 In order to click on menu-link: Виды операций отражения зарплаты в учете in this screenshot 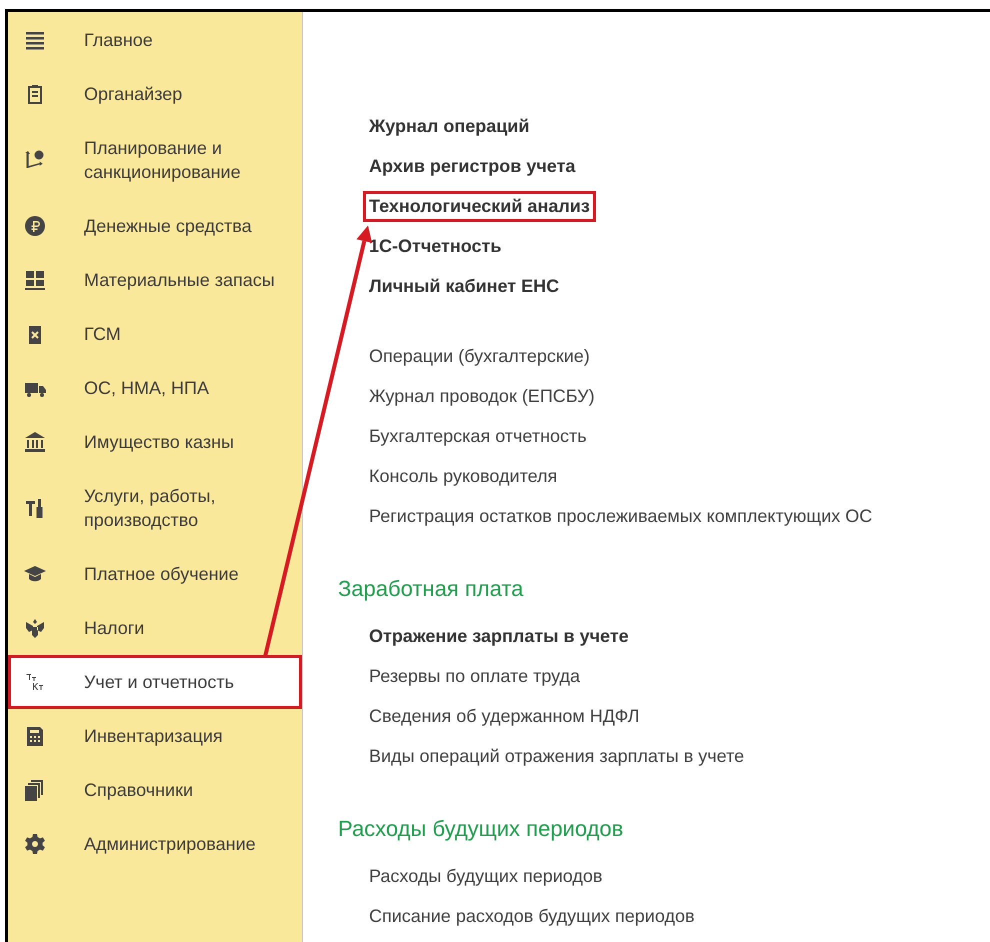, I will do `click(556, 756)`.